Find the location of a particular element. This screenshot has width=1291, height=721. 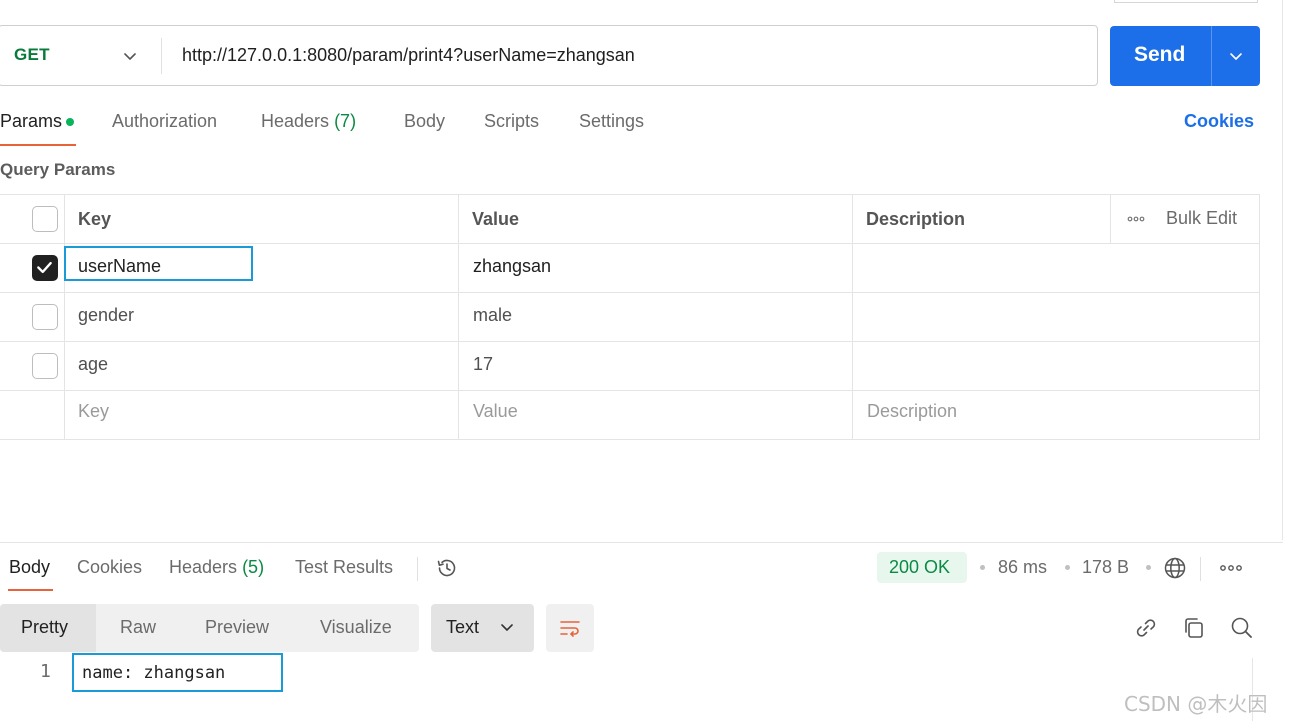

status-code: 200 OK is located at coordinates (919, 567).